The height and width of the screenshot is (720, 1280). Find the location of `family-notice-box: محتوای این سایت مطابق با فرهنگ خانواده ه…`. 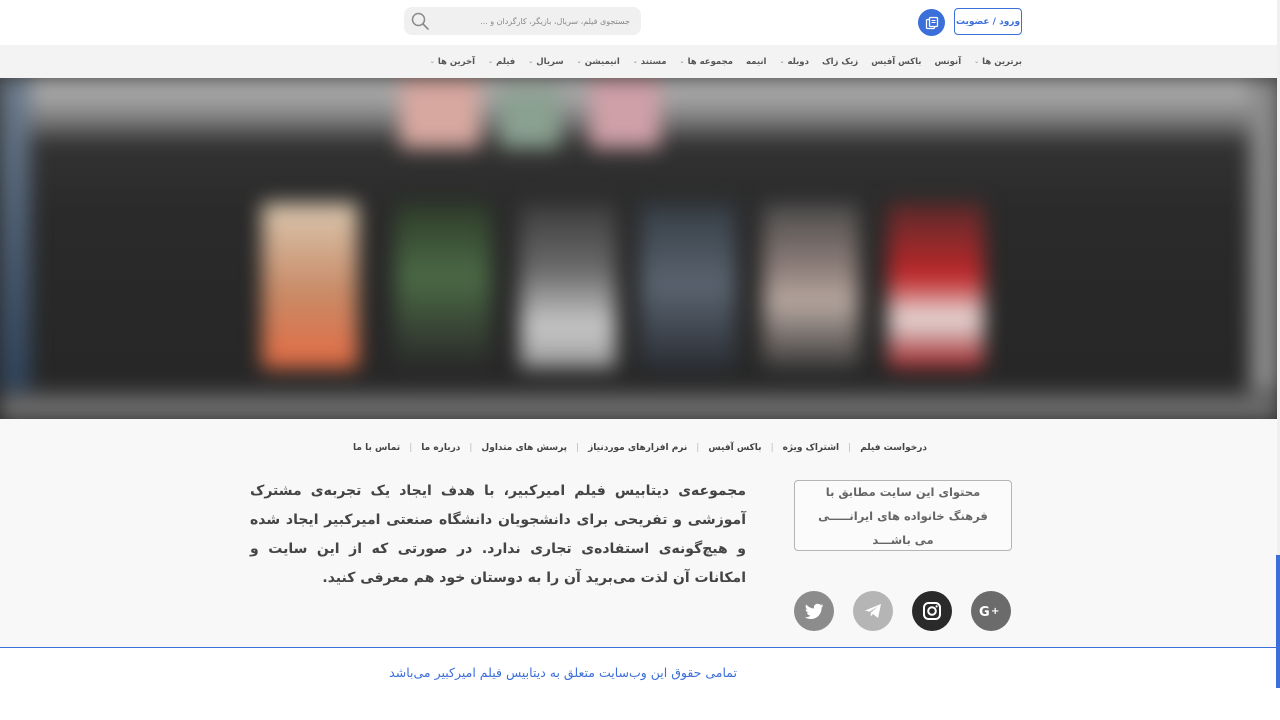

family-notice-box: محتوای این سایت مطابق با فرهنگ خانواده ه… is located at coordinates (903, 515).